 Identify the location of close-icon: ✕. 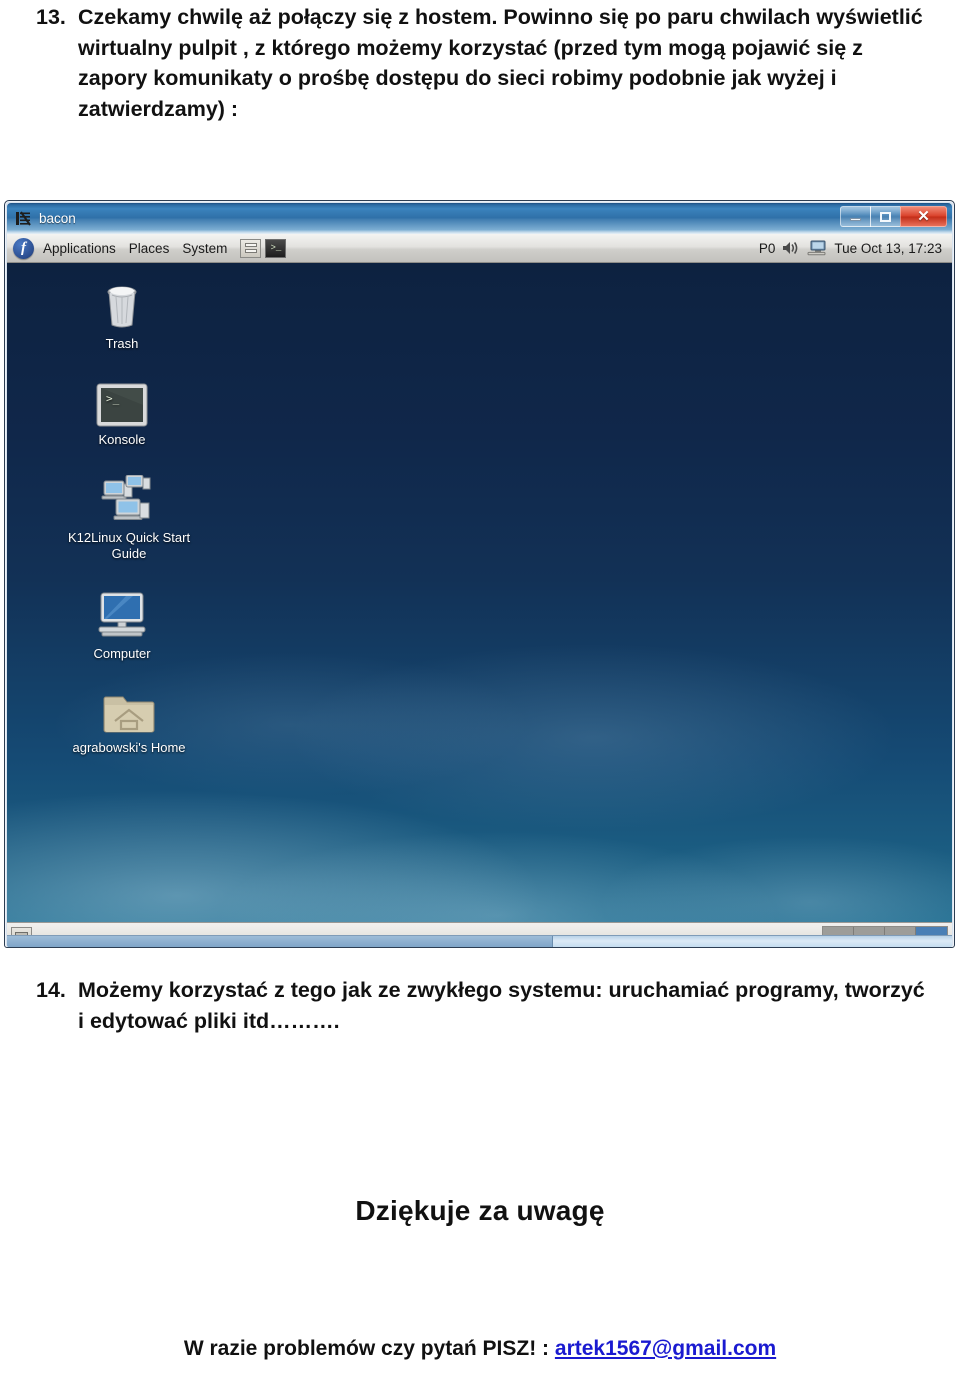
(923, 216).